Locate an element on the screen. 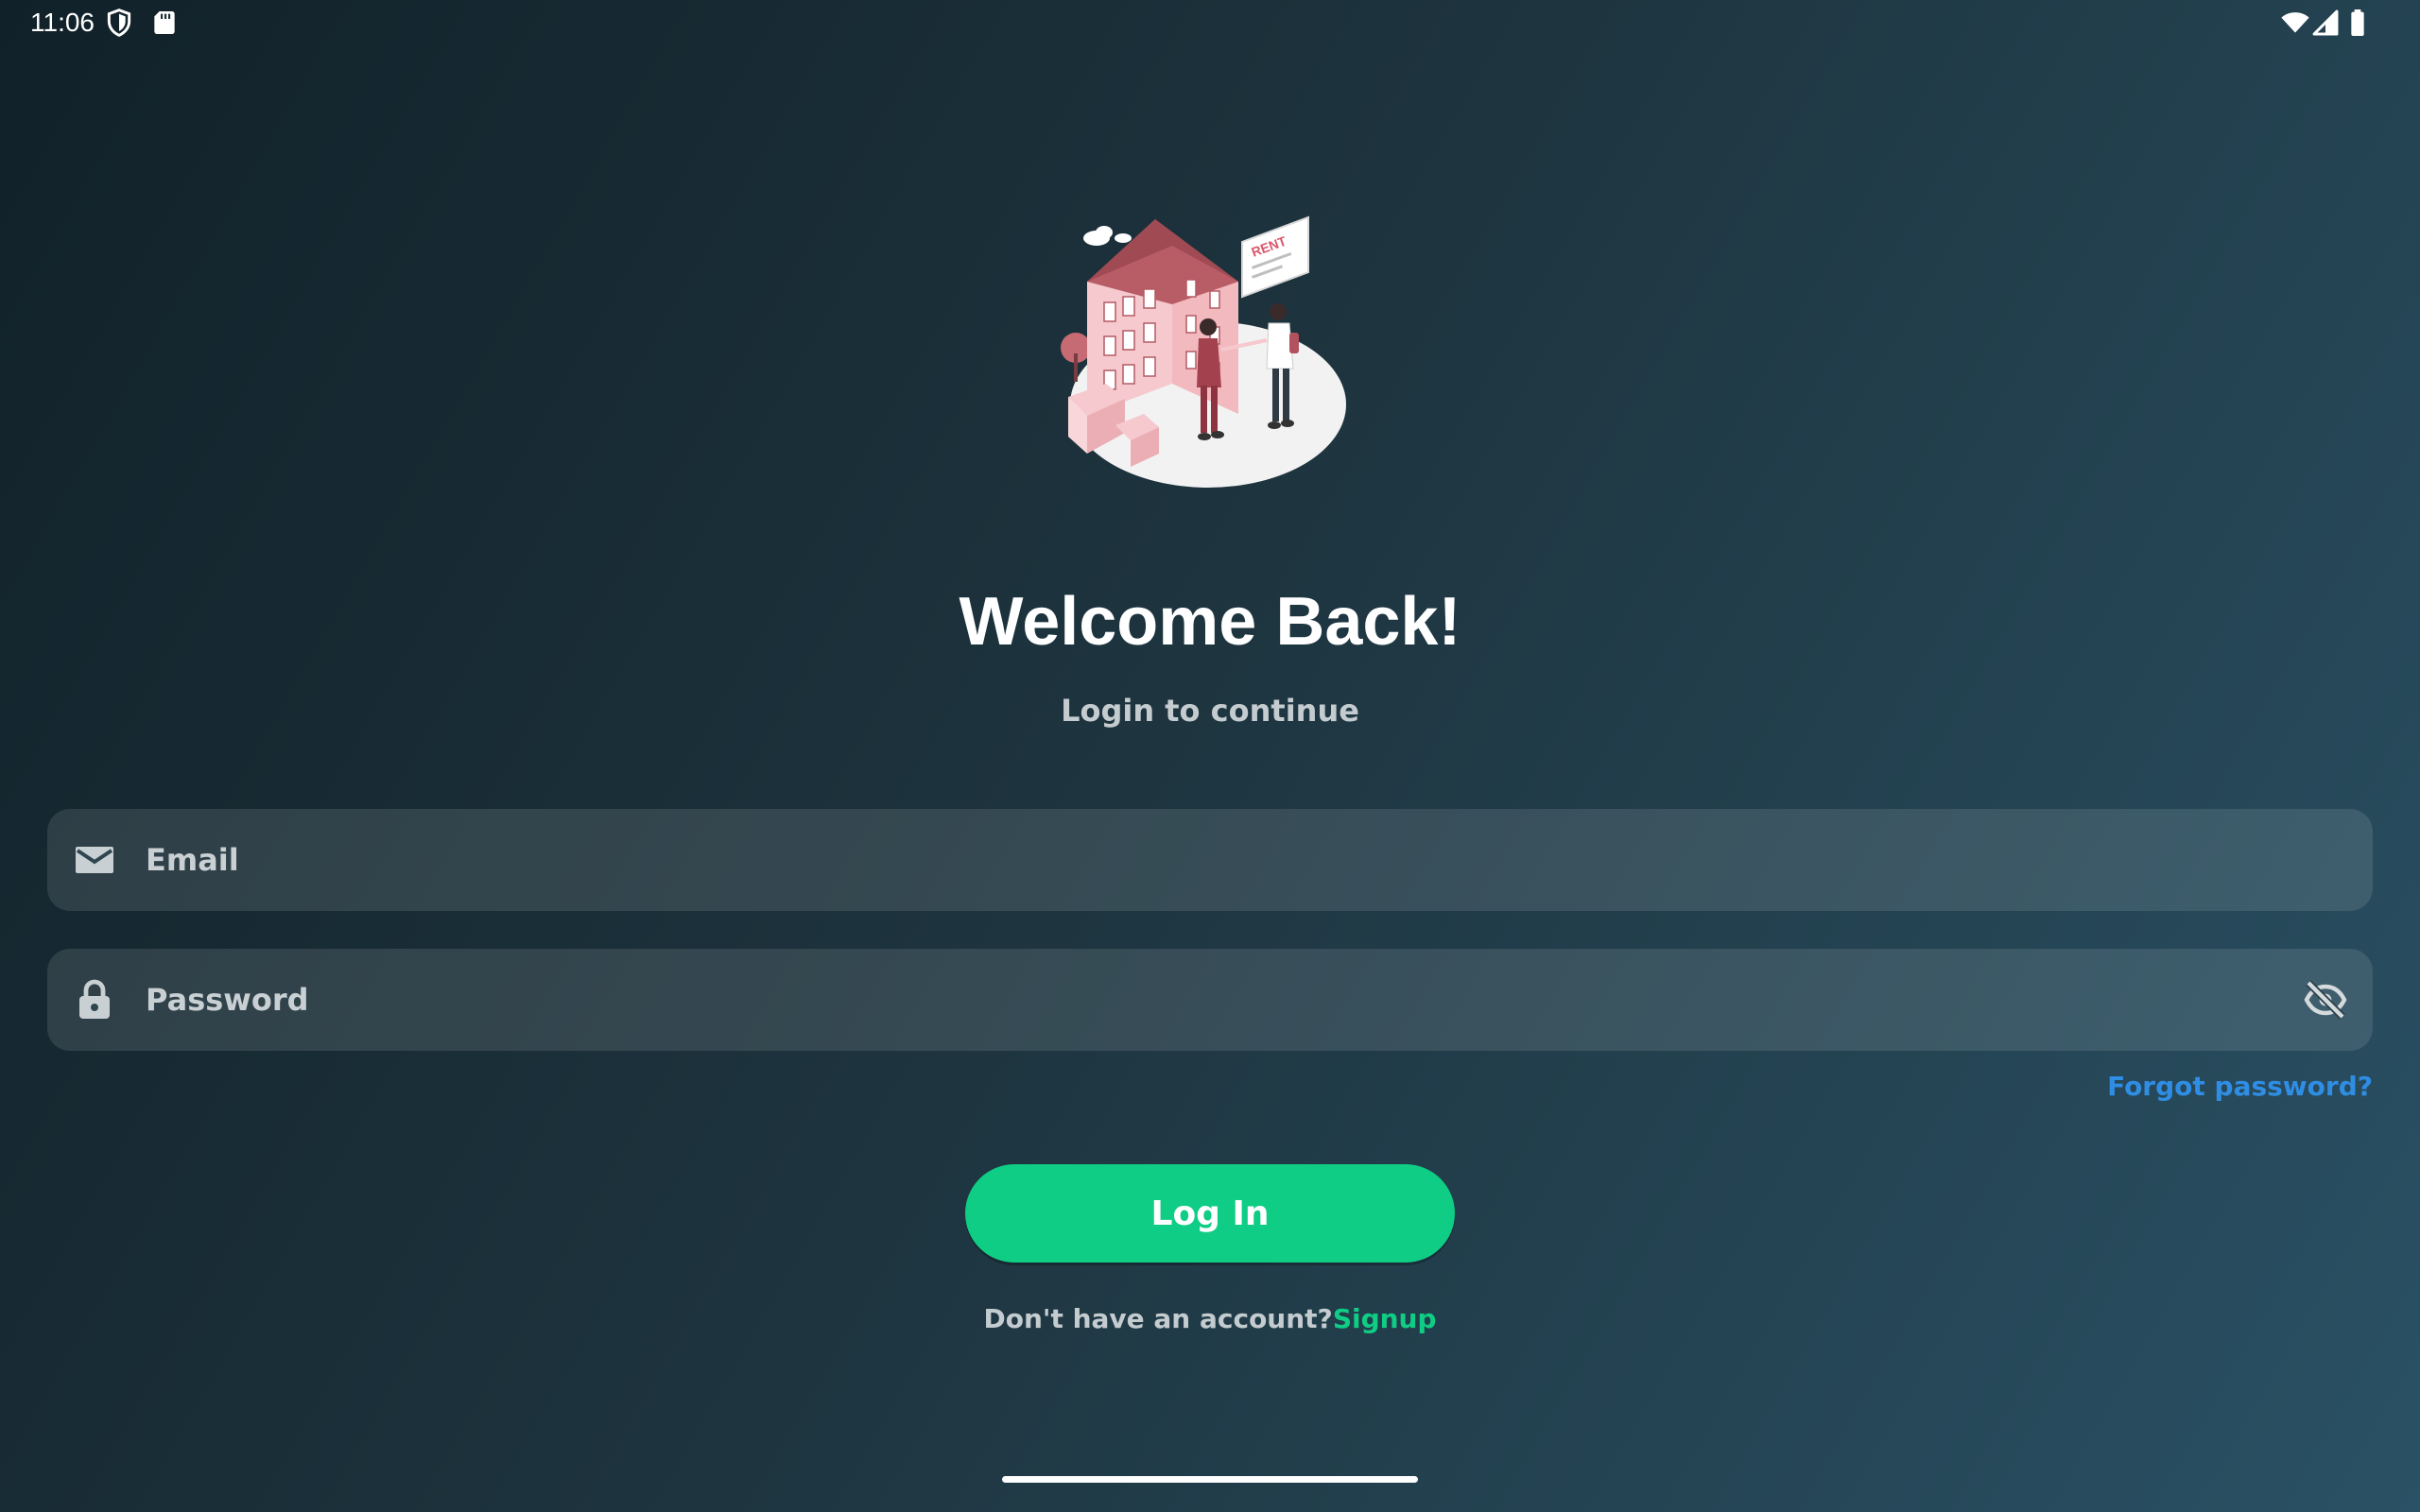 This screenshot has height=1512, width=2420. home-indicator is located at coordinates (1210, 1479).